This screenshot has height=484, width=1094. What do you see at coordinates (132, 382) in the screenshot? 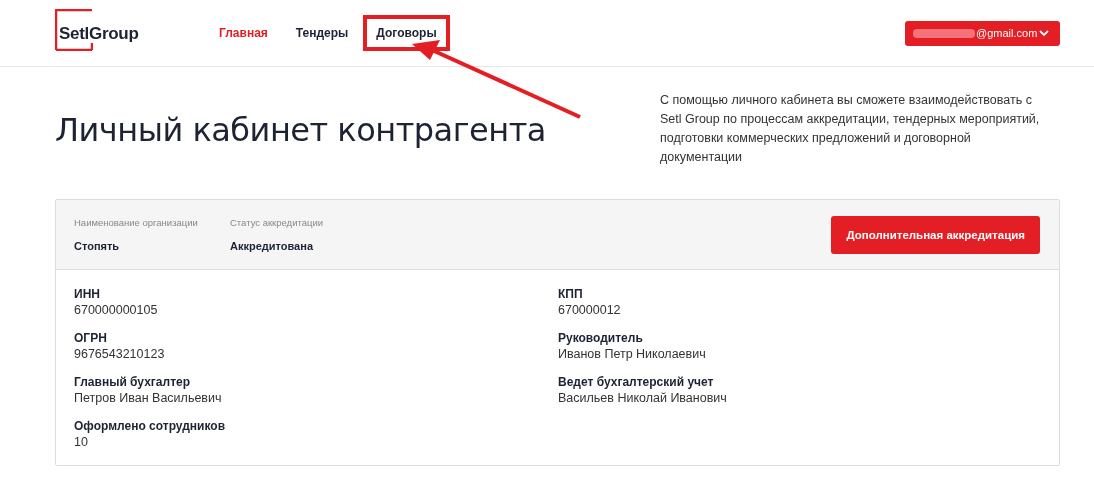
I see `field-label: Главный бухгалтер` at bounding box center [132, 382].